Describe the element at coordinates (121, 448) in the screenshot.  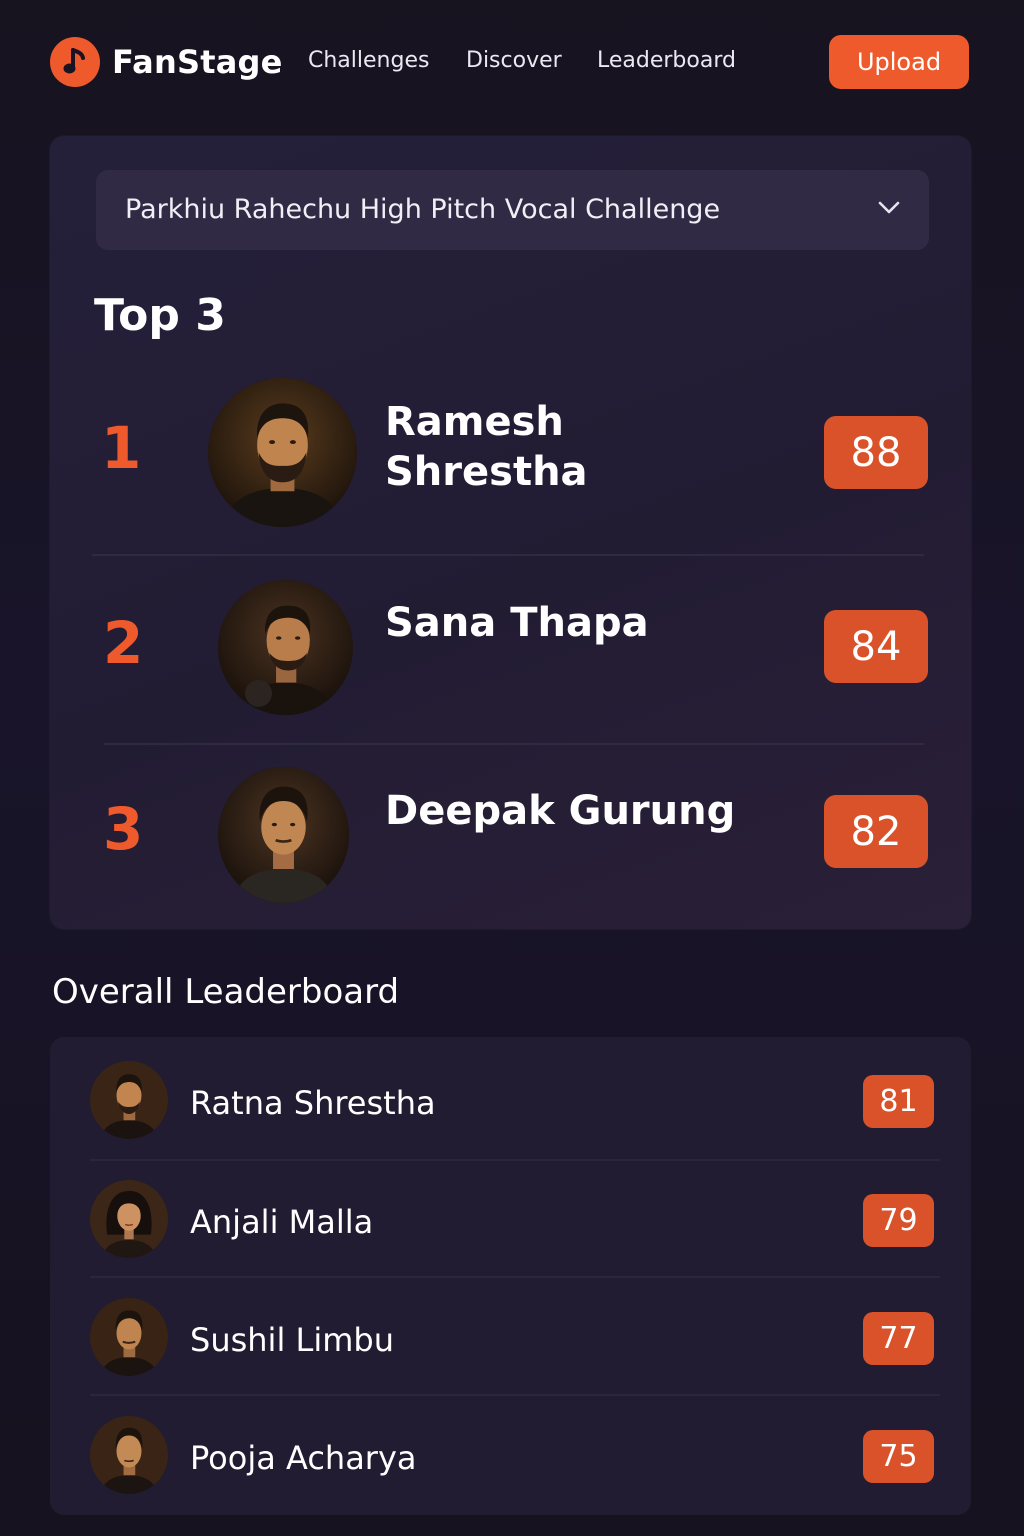
I see `rank-number: 1` at that location.